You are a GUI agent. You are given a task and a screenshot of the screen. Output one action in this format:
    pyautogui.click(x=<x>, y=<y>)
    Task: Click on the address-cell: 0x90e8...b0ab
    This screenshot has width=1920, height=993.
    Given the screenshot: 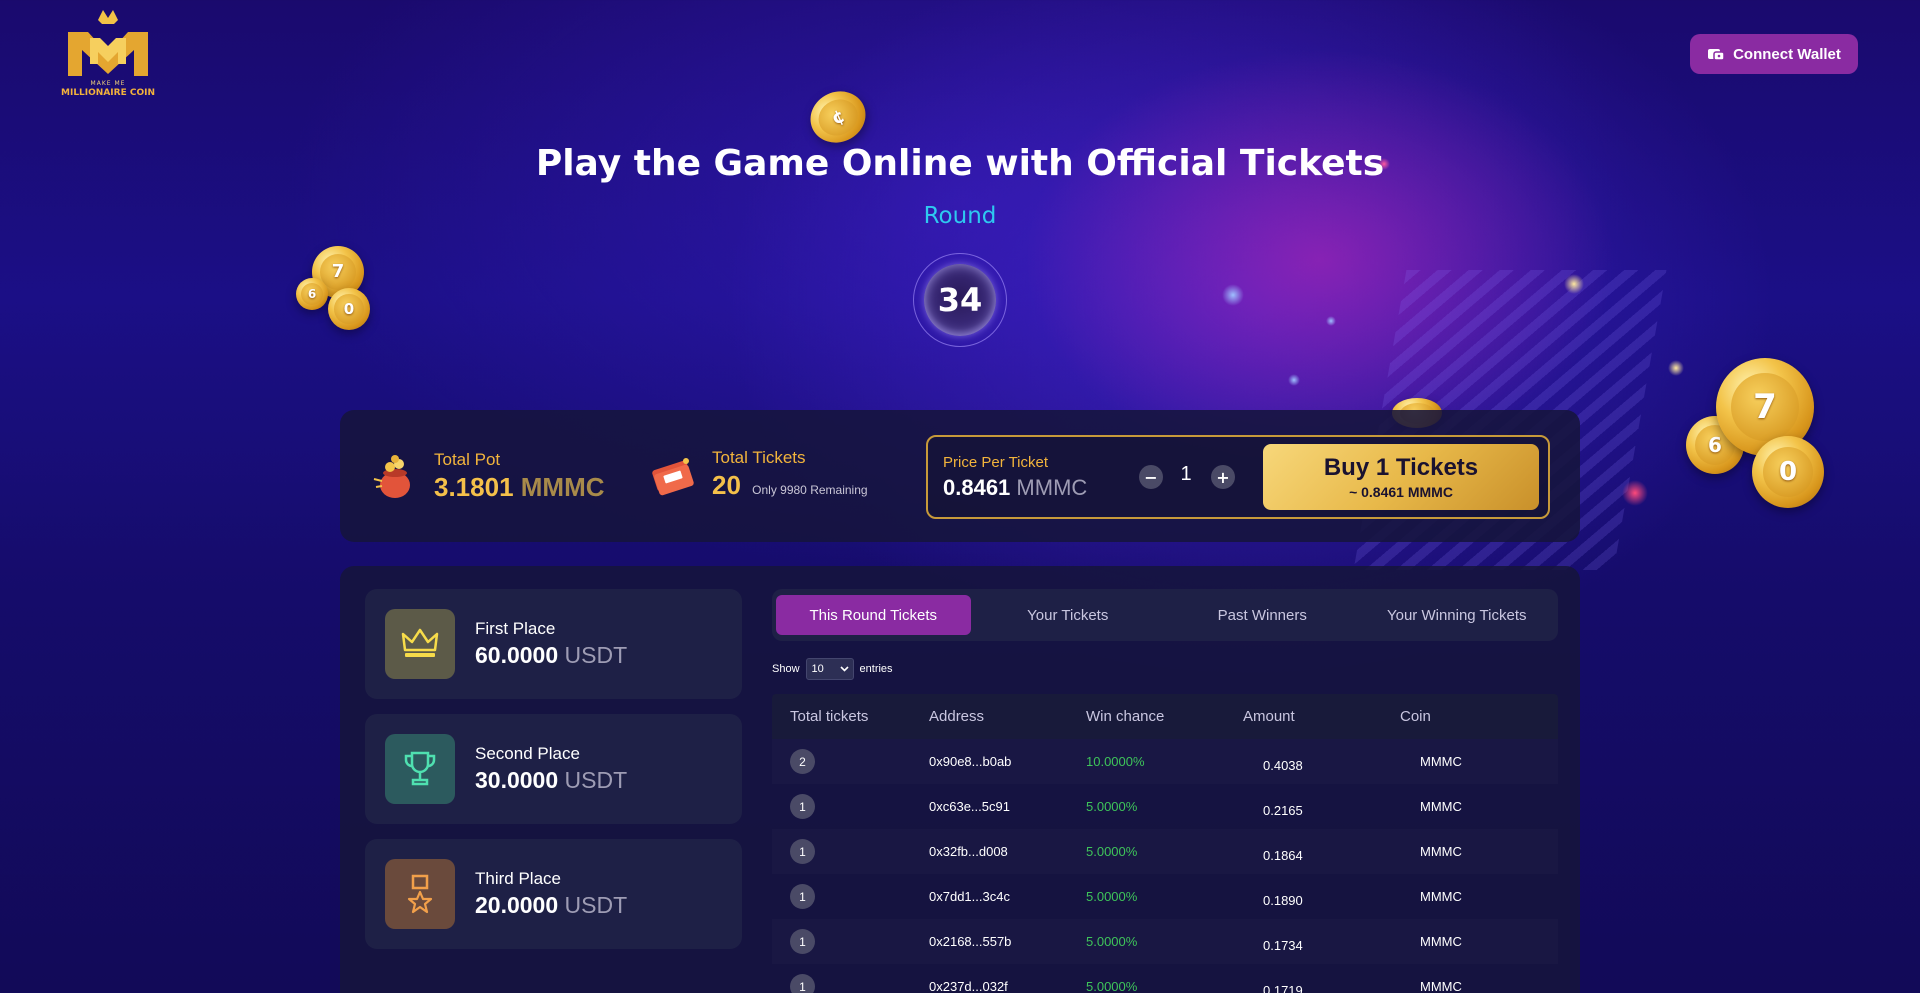 What is the action you would take?
    pyautogui.click(x=970, y=761)
    